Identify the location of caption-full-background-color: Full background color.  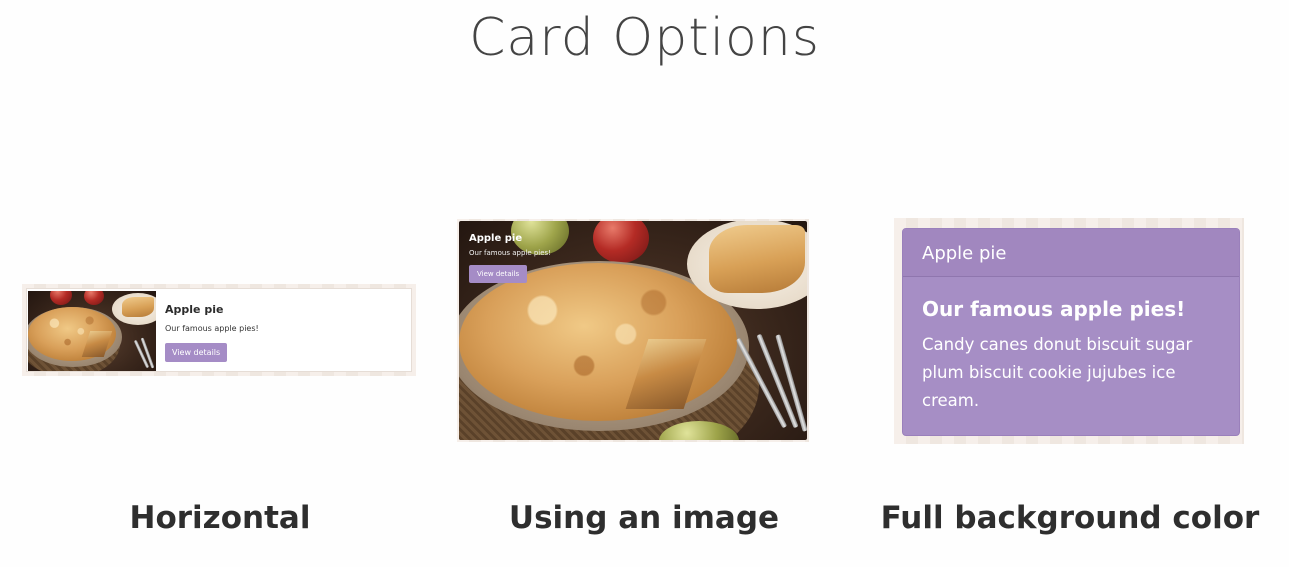
(1070, 518).